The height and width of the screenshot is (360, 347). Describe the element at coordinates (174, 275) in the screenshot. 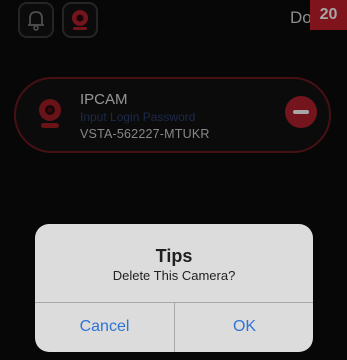

I see `dialog-message: Delete This Camera?` at that location.